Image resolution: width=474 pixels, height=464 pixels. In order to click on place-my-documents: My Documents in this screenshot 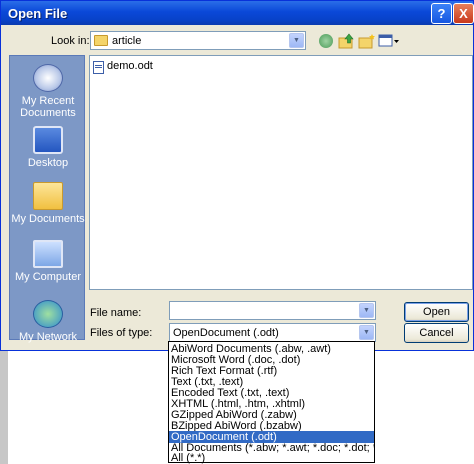, I will do `click(48, 203)`.